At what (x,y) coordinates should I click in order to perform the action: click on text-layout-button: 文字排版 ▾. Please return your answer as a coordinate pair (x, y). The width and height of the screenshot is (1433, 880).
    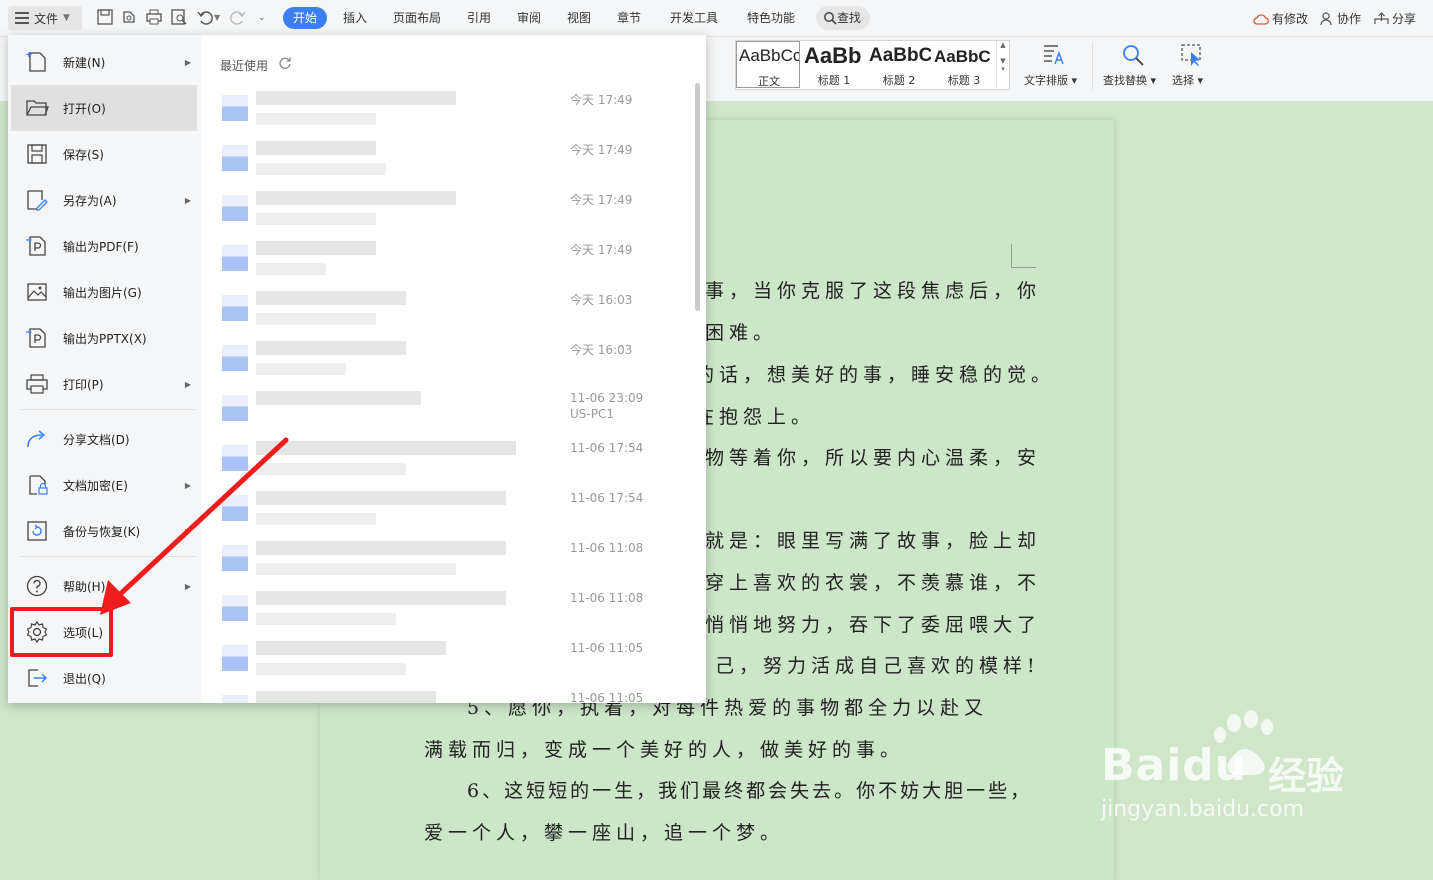
    Looking at the image, I should click on (1053, 67).